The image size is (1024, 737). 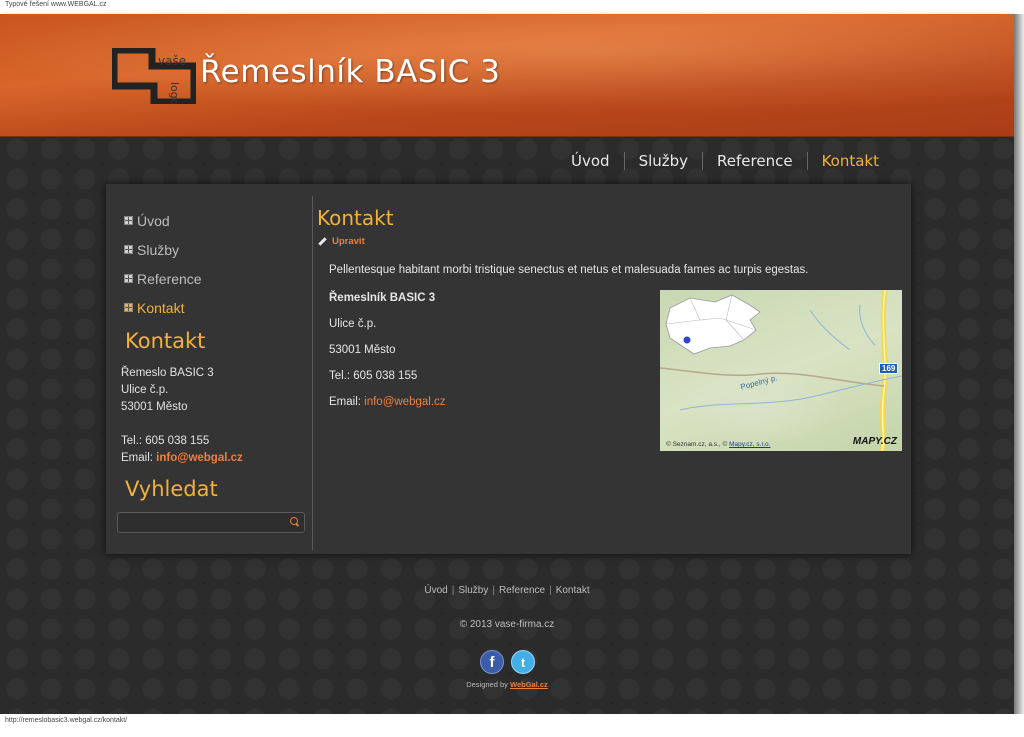 I want to click on sidebar-contact-city: 53001 Město, so click(x=154, y=407).